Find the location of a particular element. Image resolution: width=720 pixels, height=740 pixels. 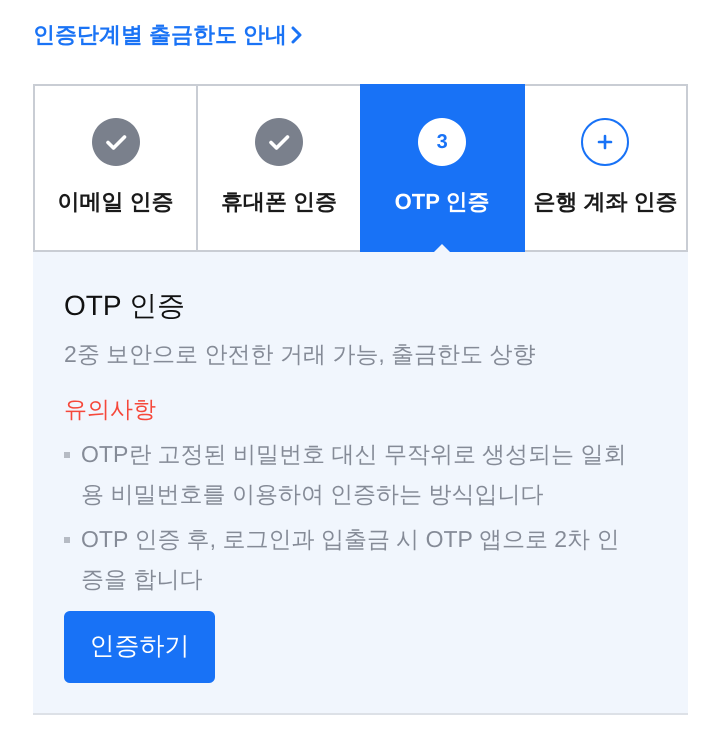

step-tab: 3 OTP 인증 is located at coordinates (442, 168).